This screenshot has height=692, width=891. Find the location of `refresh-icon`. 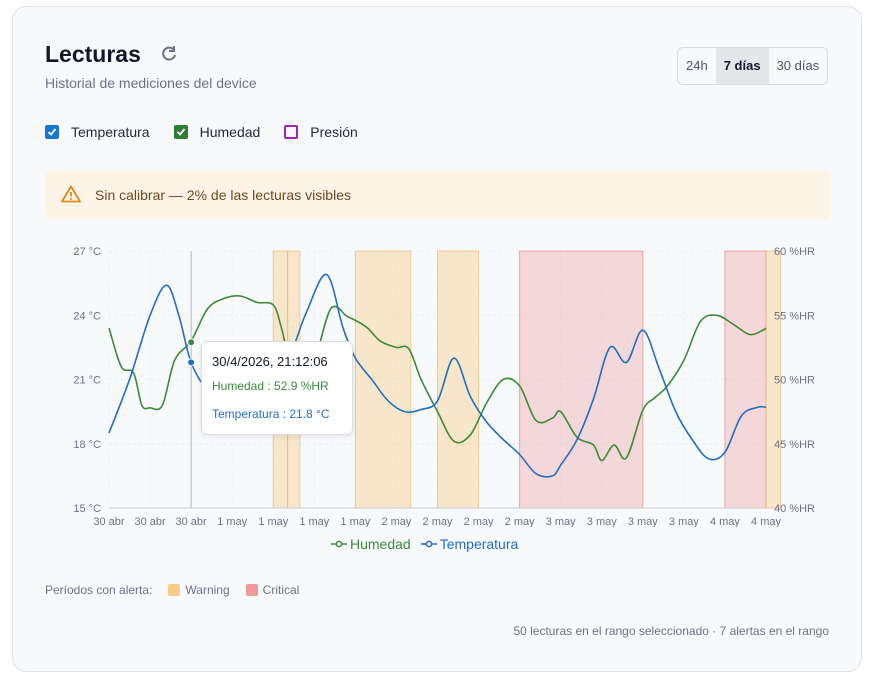

refresh-icon is located at coordinates (169, 54).